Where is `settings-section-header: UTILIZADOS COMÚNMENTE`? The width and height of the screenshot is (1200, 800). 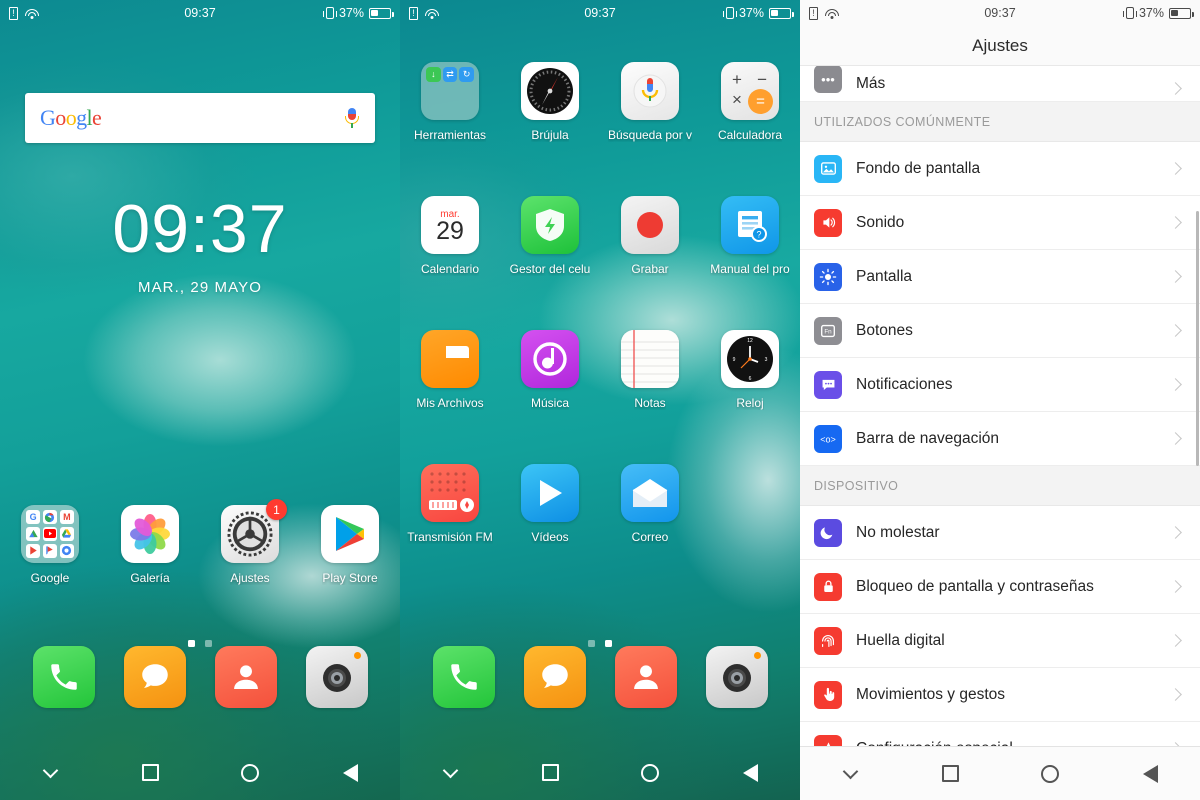 settings-section-header: UTILIZADOS COMÚNMENTE is located at coordinates (1000, 122).